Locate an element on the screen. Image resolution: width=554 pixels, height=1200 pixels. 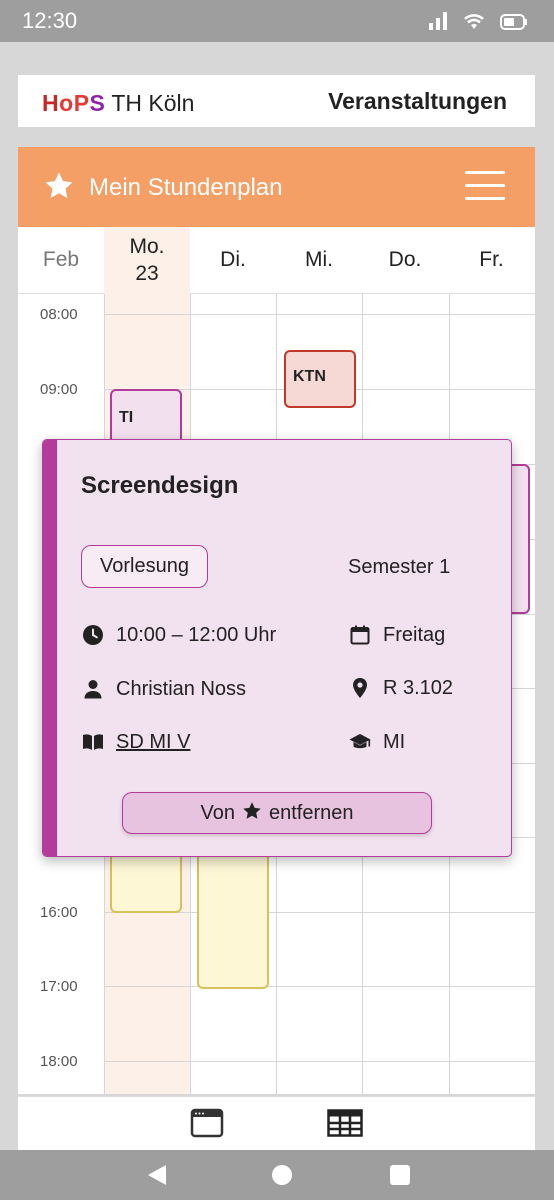
calendar-icon is located at coordinates (360, 635).